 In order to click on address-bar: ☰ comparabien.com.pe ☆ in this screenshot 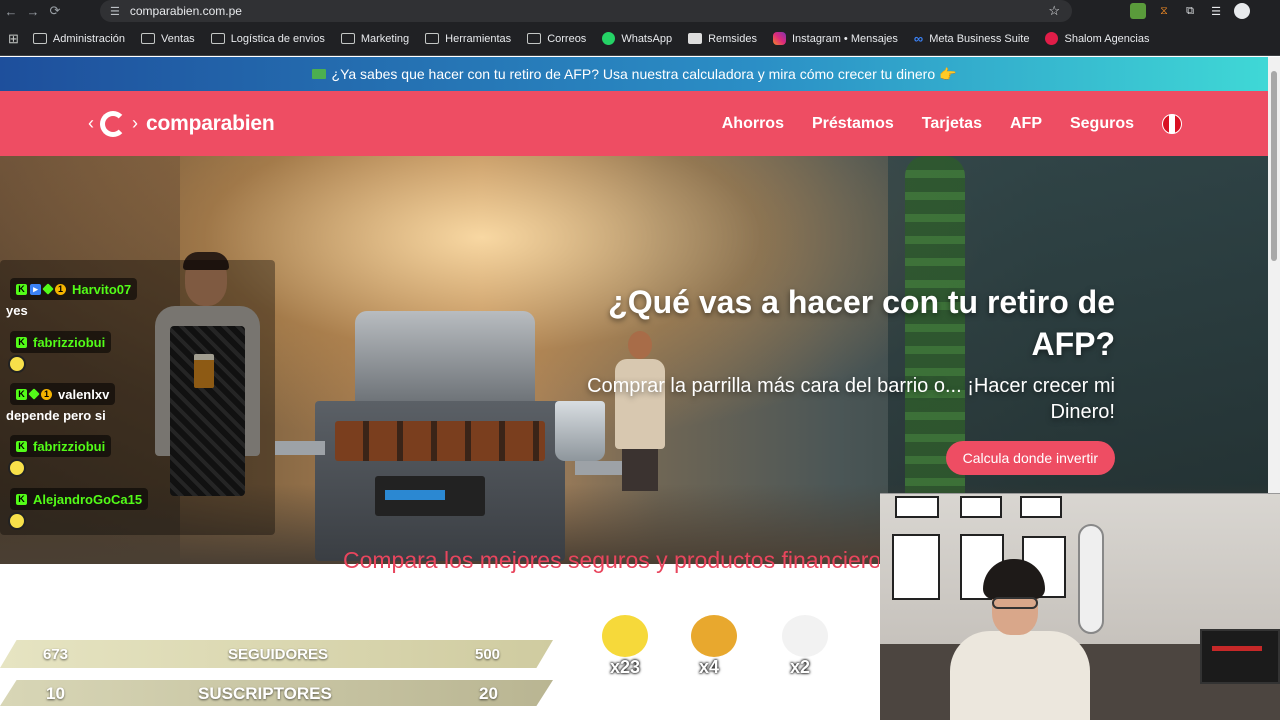, I will do `click(586, 11)`.